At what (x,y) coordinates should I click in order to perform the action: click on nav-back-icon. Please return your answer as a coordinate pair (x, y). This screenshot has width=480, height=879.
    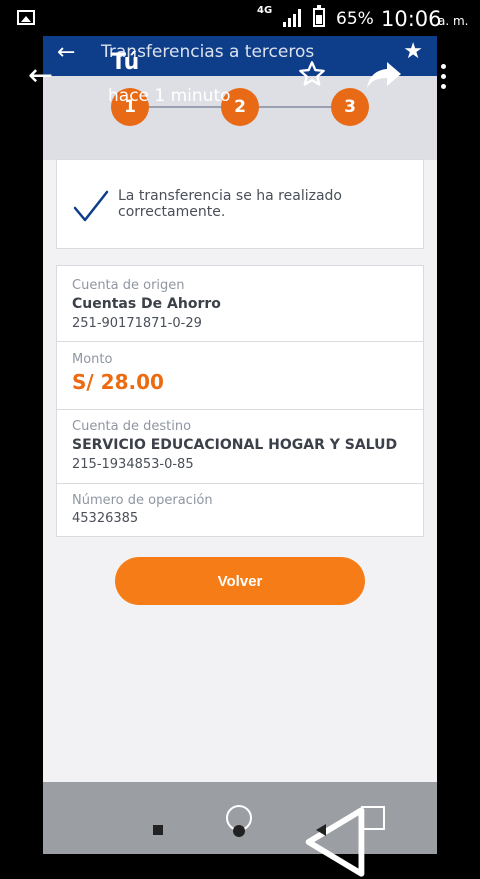
    Looking at the image, I should click on (287, 842).